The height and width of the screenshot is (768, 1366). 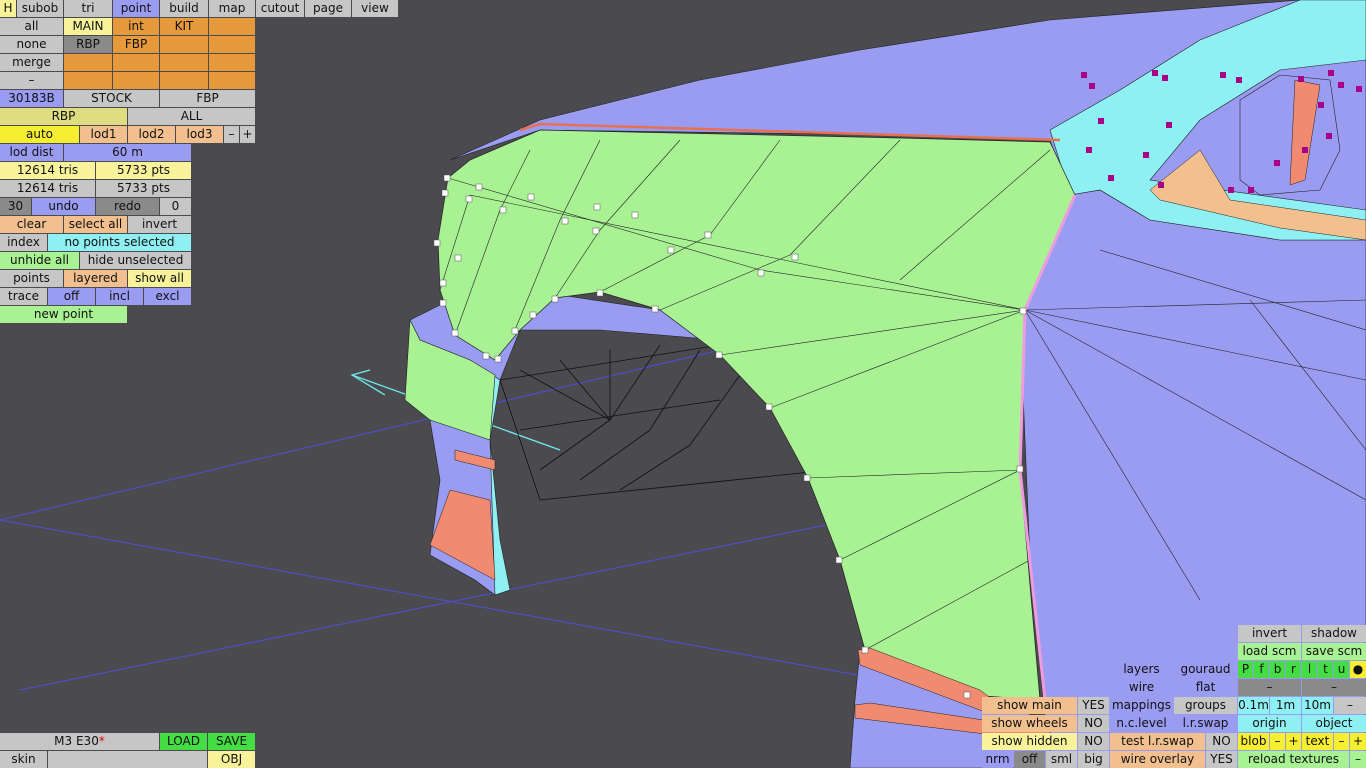 I want to click on reload-minus-button: –, so click(x=1358, y=759).